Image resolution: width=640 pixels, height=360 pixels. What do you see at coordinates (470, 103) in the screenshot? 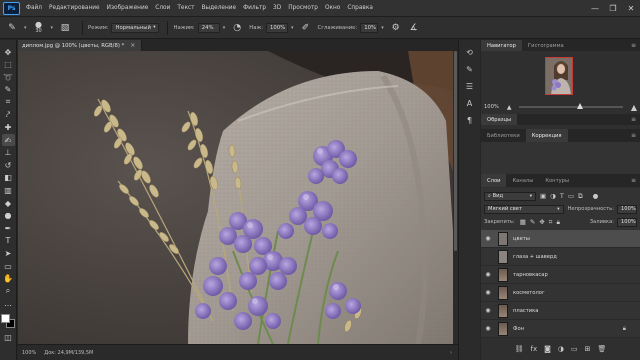
I see `character-icon: A` at bounding box center [470, 103].